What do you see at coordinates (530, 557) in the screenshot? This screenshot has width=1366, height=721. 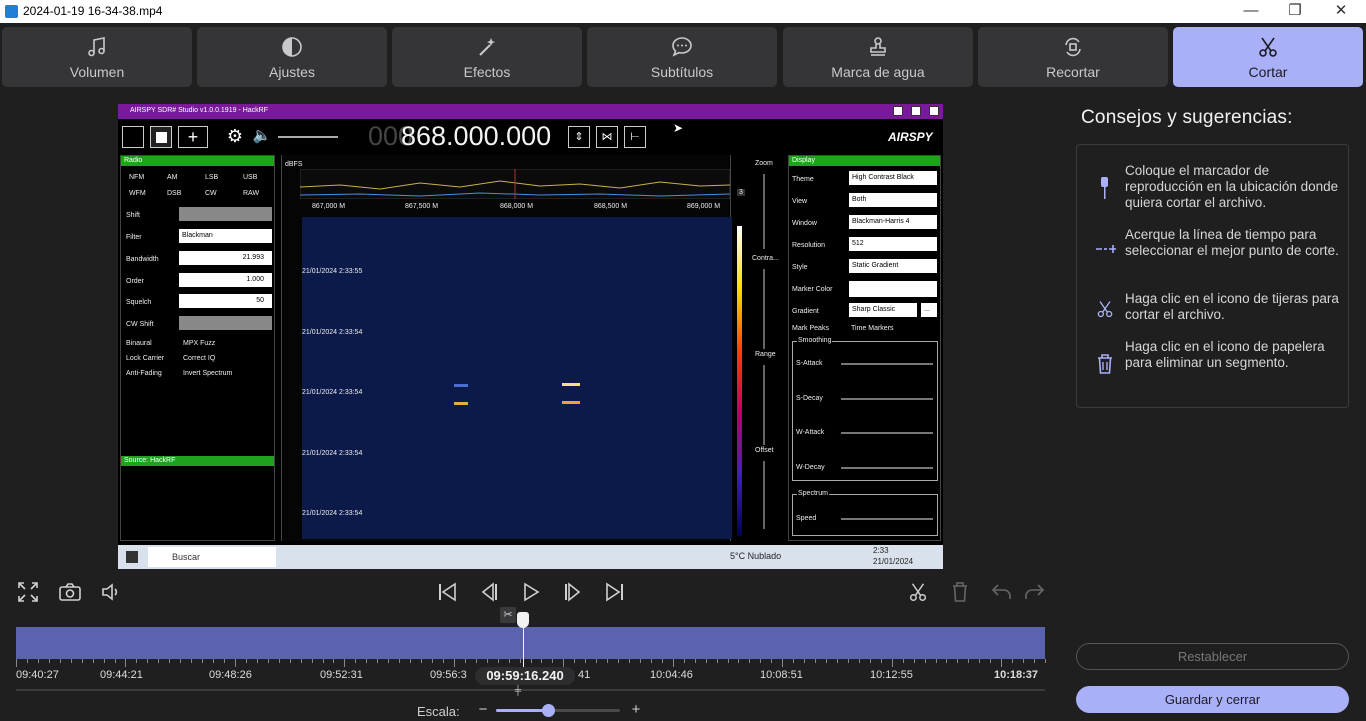 I see `taskbar: Buscar 5°C Nublado 2:33 21/01/2024` at bounding box center [530, 557].